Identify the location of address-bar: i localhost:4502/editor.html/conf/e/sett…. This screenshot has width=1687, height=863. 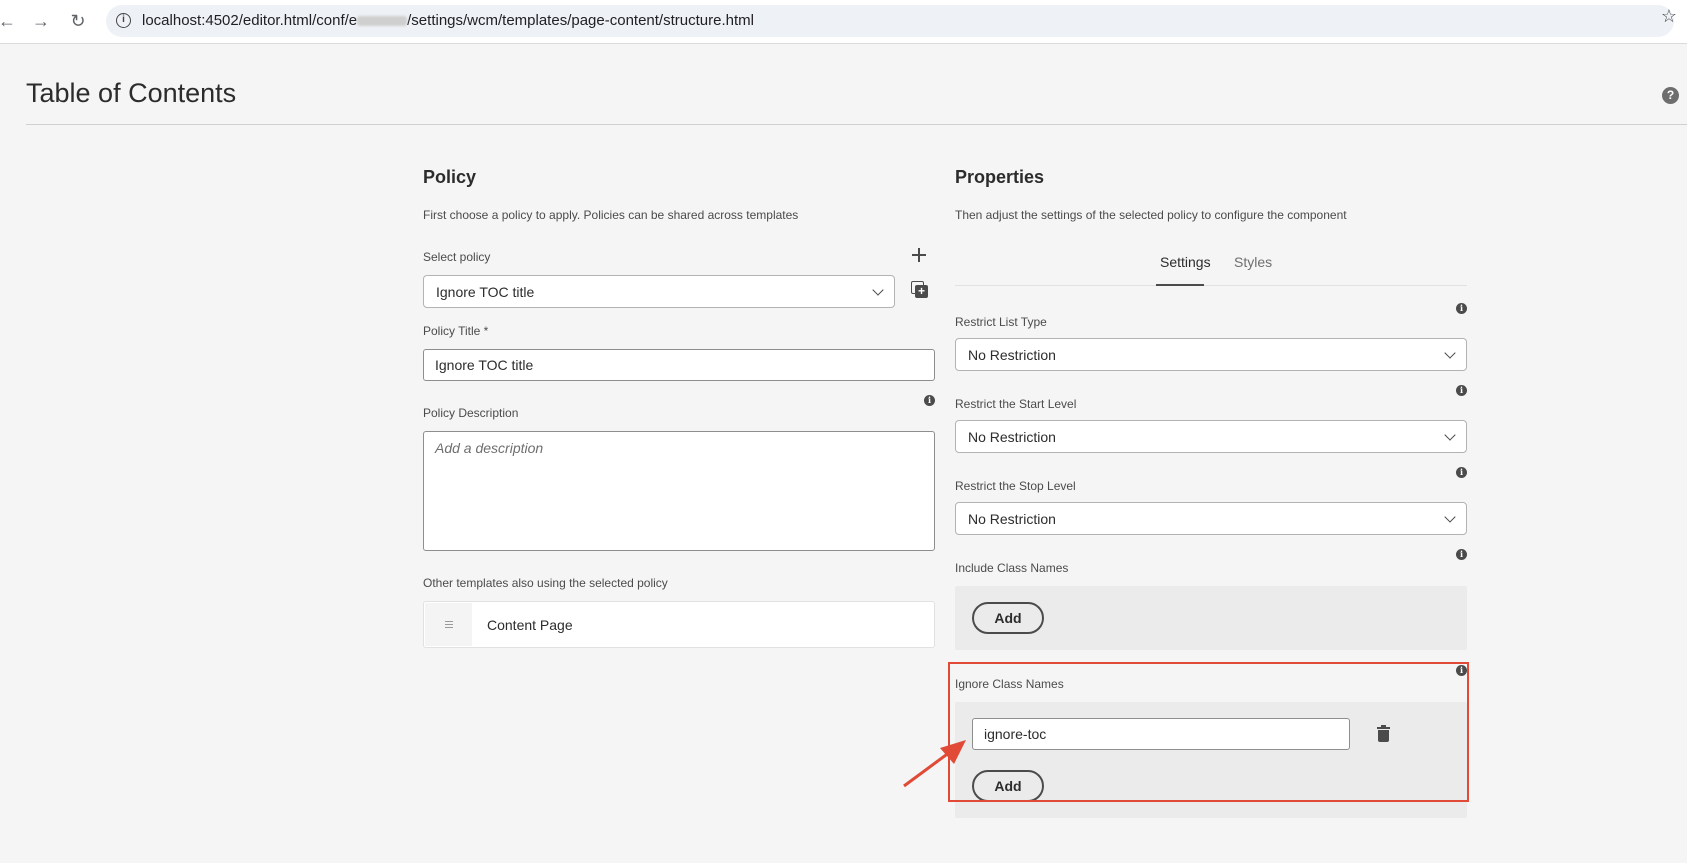
(890, 21).